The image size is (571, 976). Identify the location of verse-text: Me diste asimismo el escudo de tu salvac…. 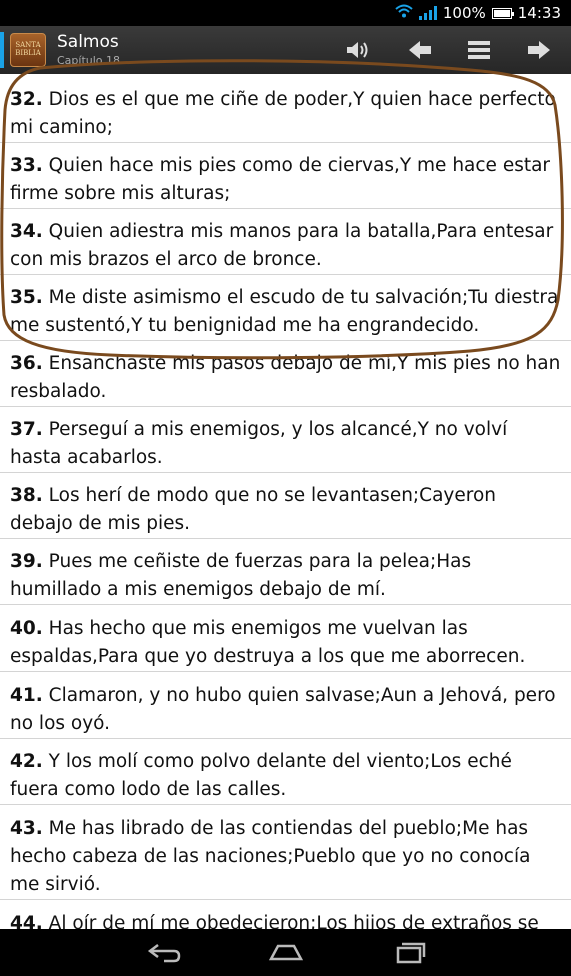
(284, 311).